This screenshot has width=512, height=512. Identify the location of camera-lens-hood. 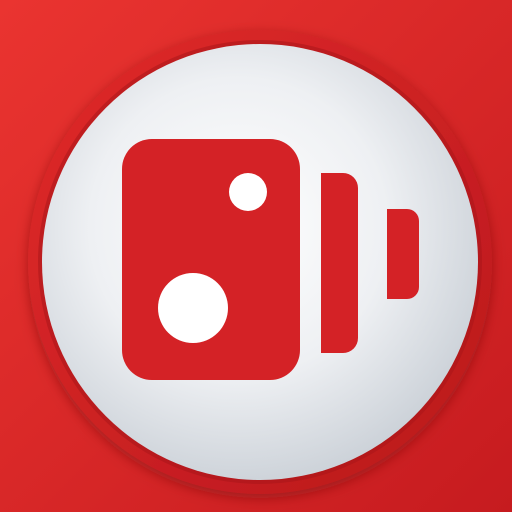
(339, 263).